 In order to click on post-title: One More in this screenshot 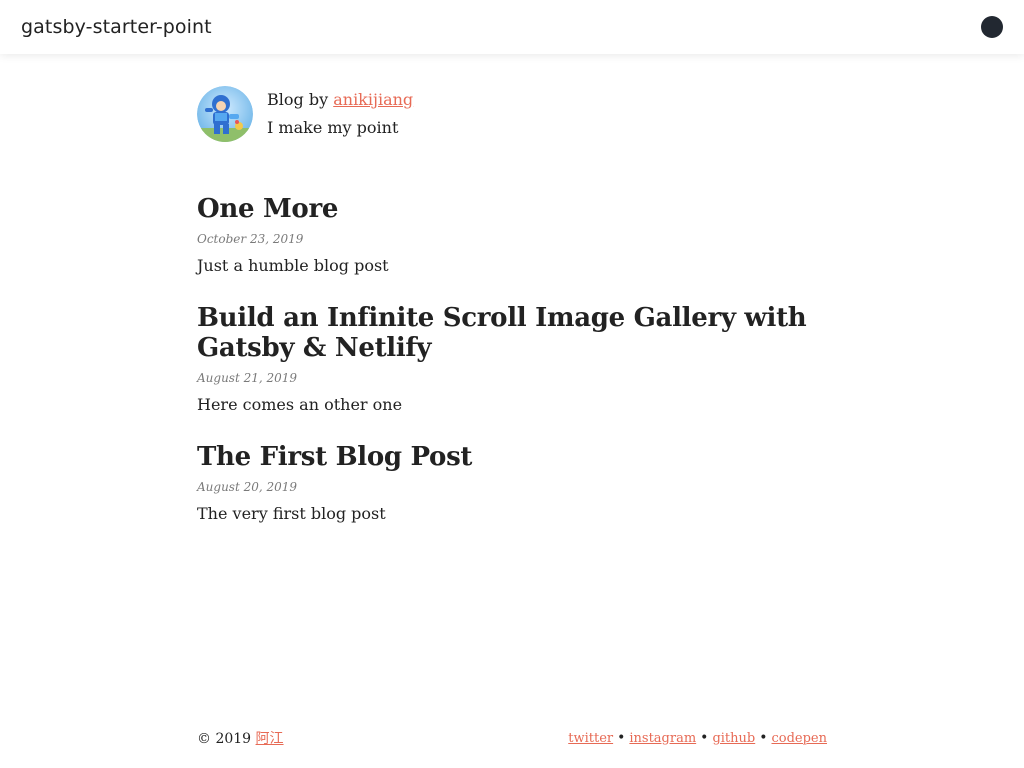, I will do `click(512, 209)`.